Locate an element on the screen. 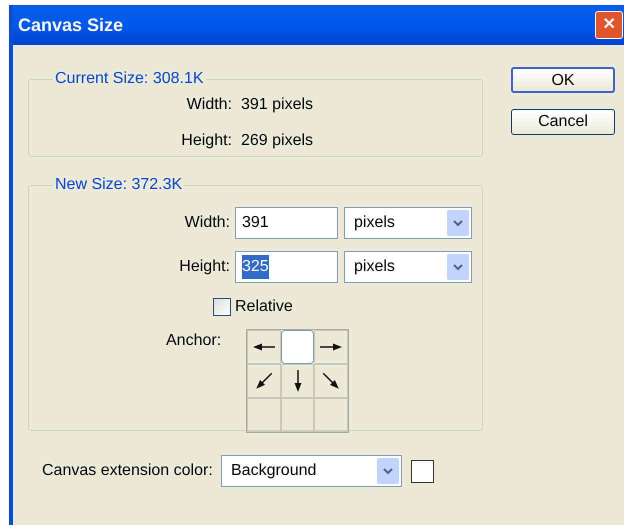 This screenshot has width=624, height=525. group-title: Current Size: 308.1K is located at coordinates (129, 79).